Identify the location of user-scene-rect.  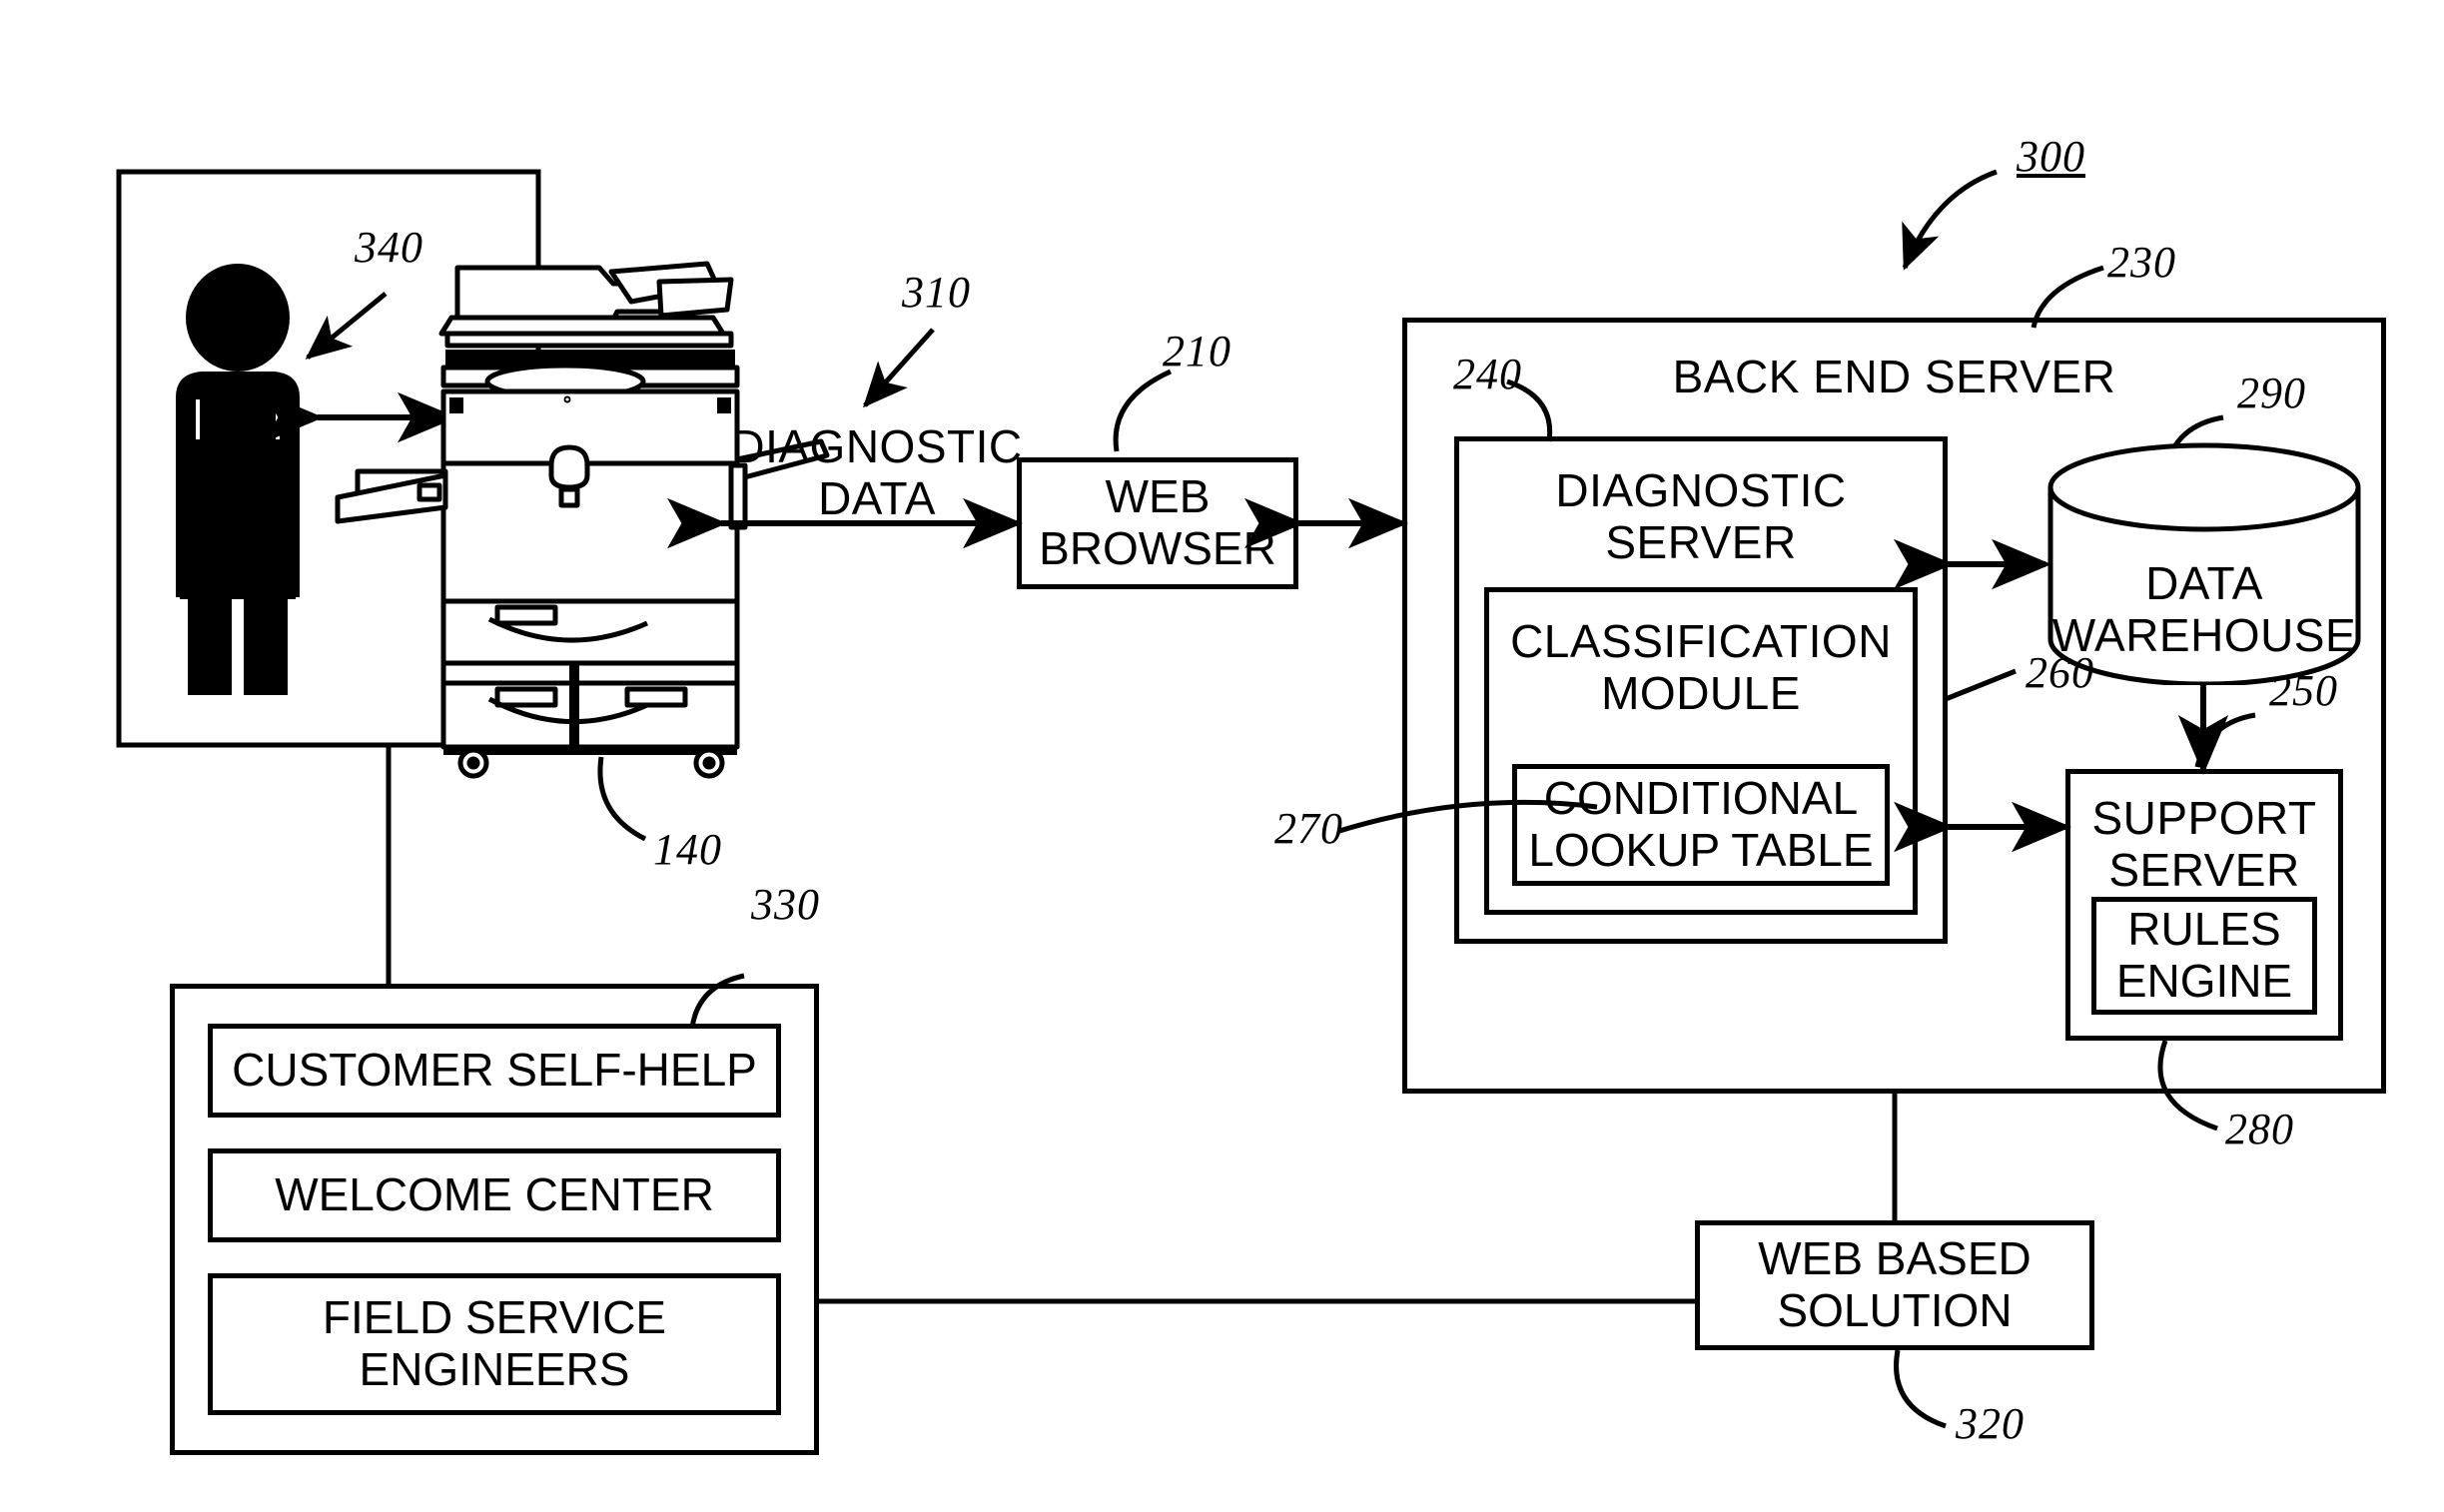
(328, 458).